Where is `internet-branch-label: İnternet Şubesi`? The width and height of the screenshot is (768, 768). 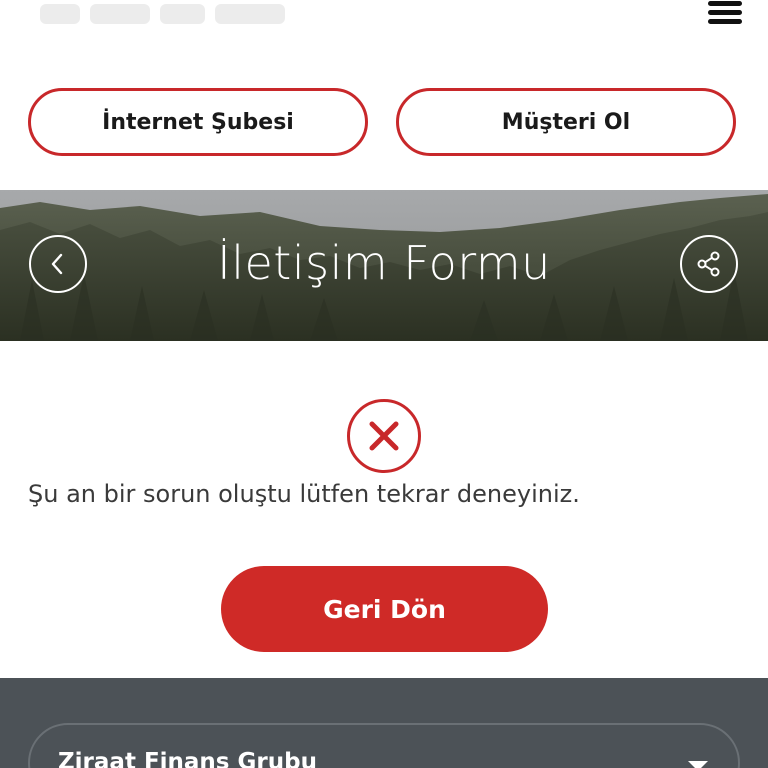
internet-branch-label: İnternet Şubesi is located at coordinates (198, 122).